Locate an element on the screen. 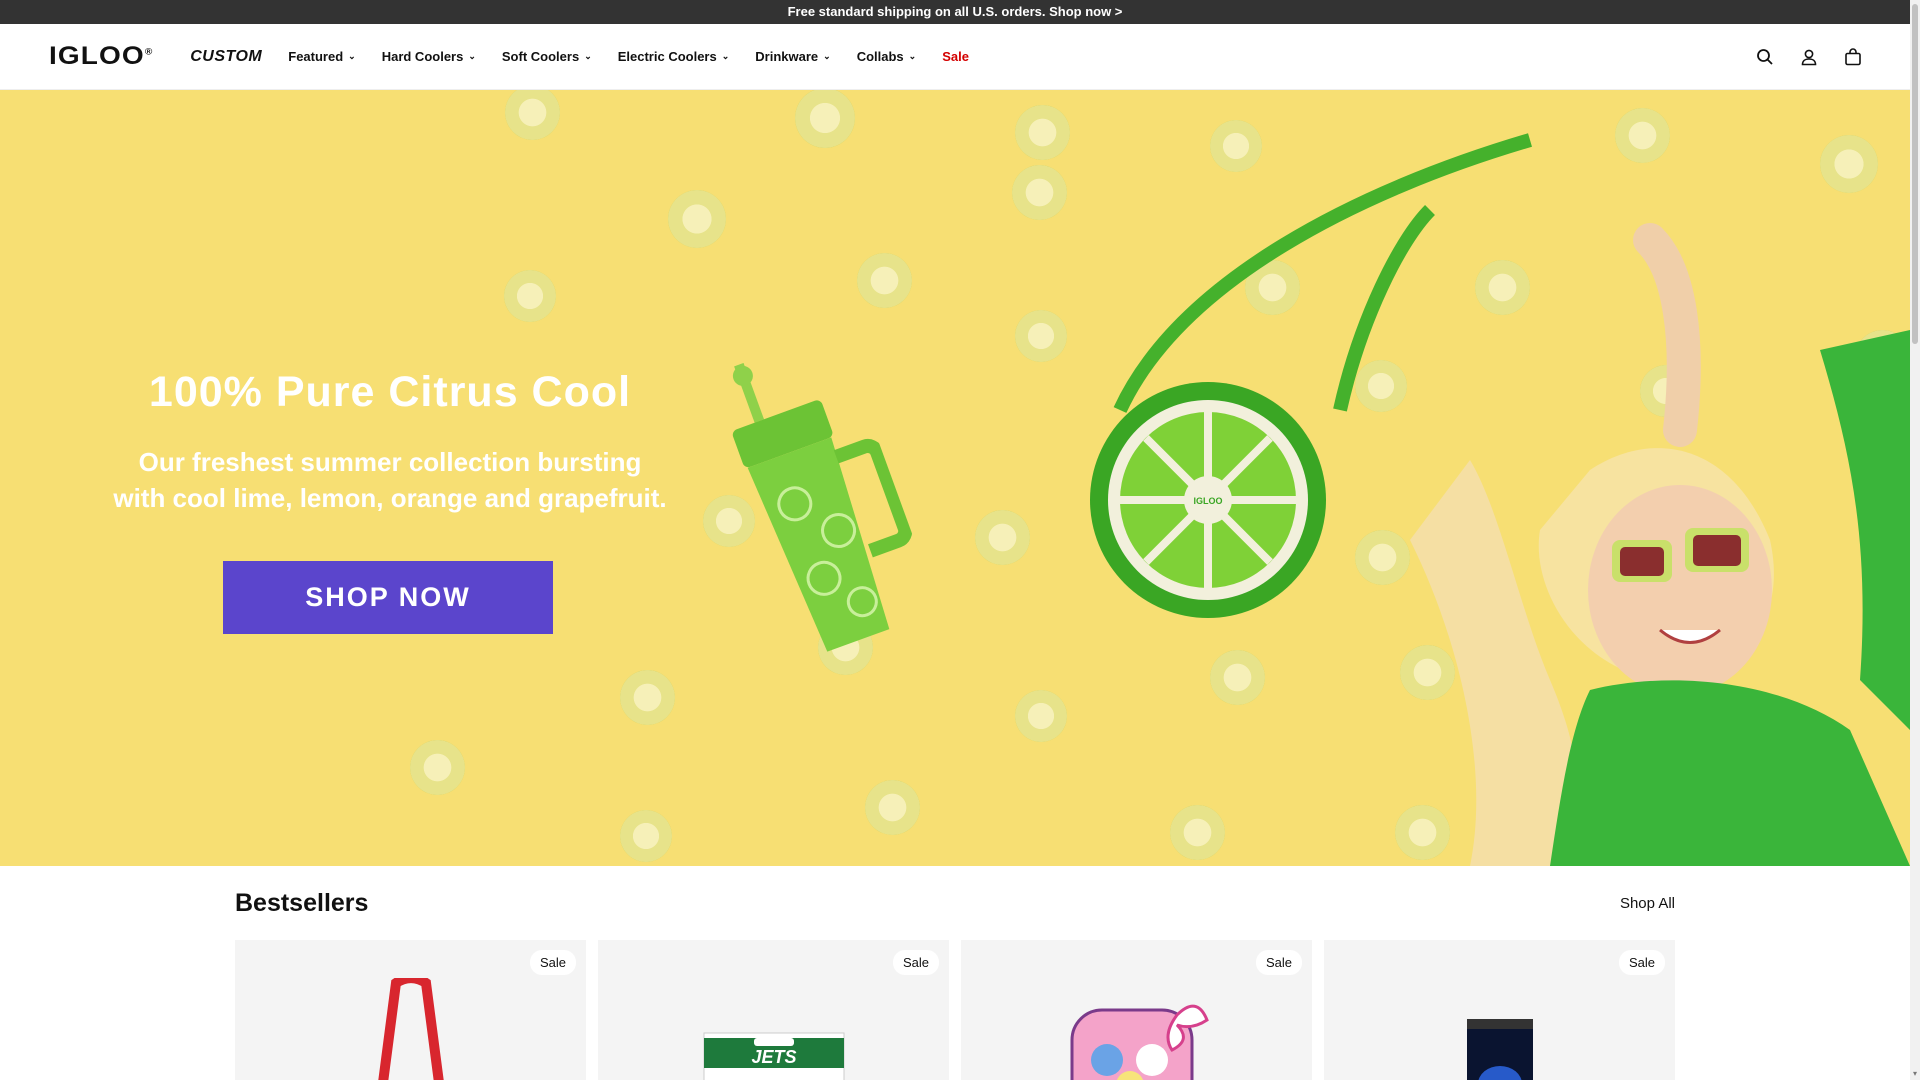  svg-text: JETS is located at coordinates (773, 1057).